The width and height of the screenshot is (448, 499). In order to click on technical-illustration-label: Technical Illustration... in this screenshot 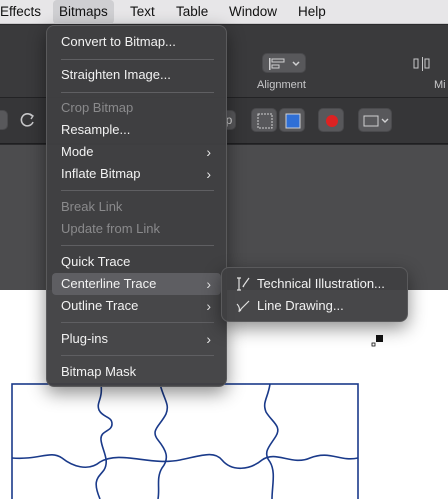, I will do `click(321, 283)`.